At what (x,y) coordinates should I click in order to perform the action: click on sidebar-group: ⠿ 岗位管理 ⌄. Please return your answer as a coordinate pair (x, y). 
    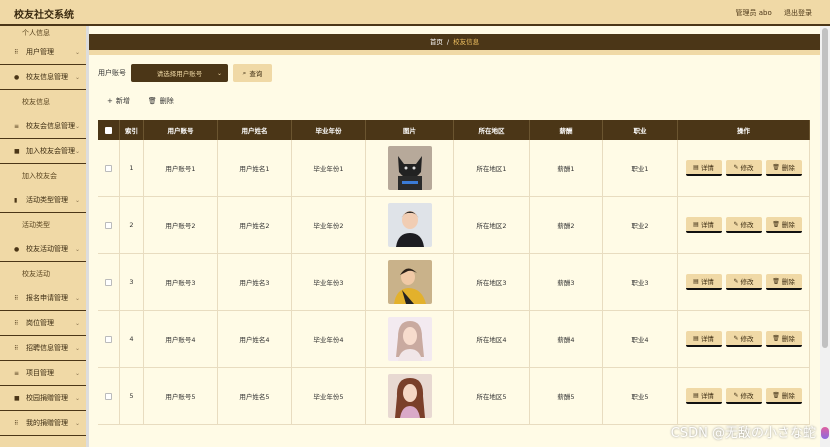
    Looking at the image, I should click on (43, 323).